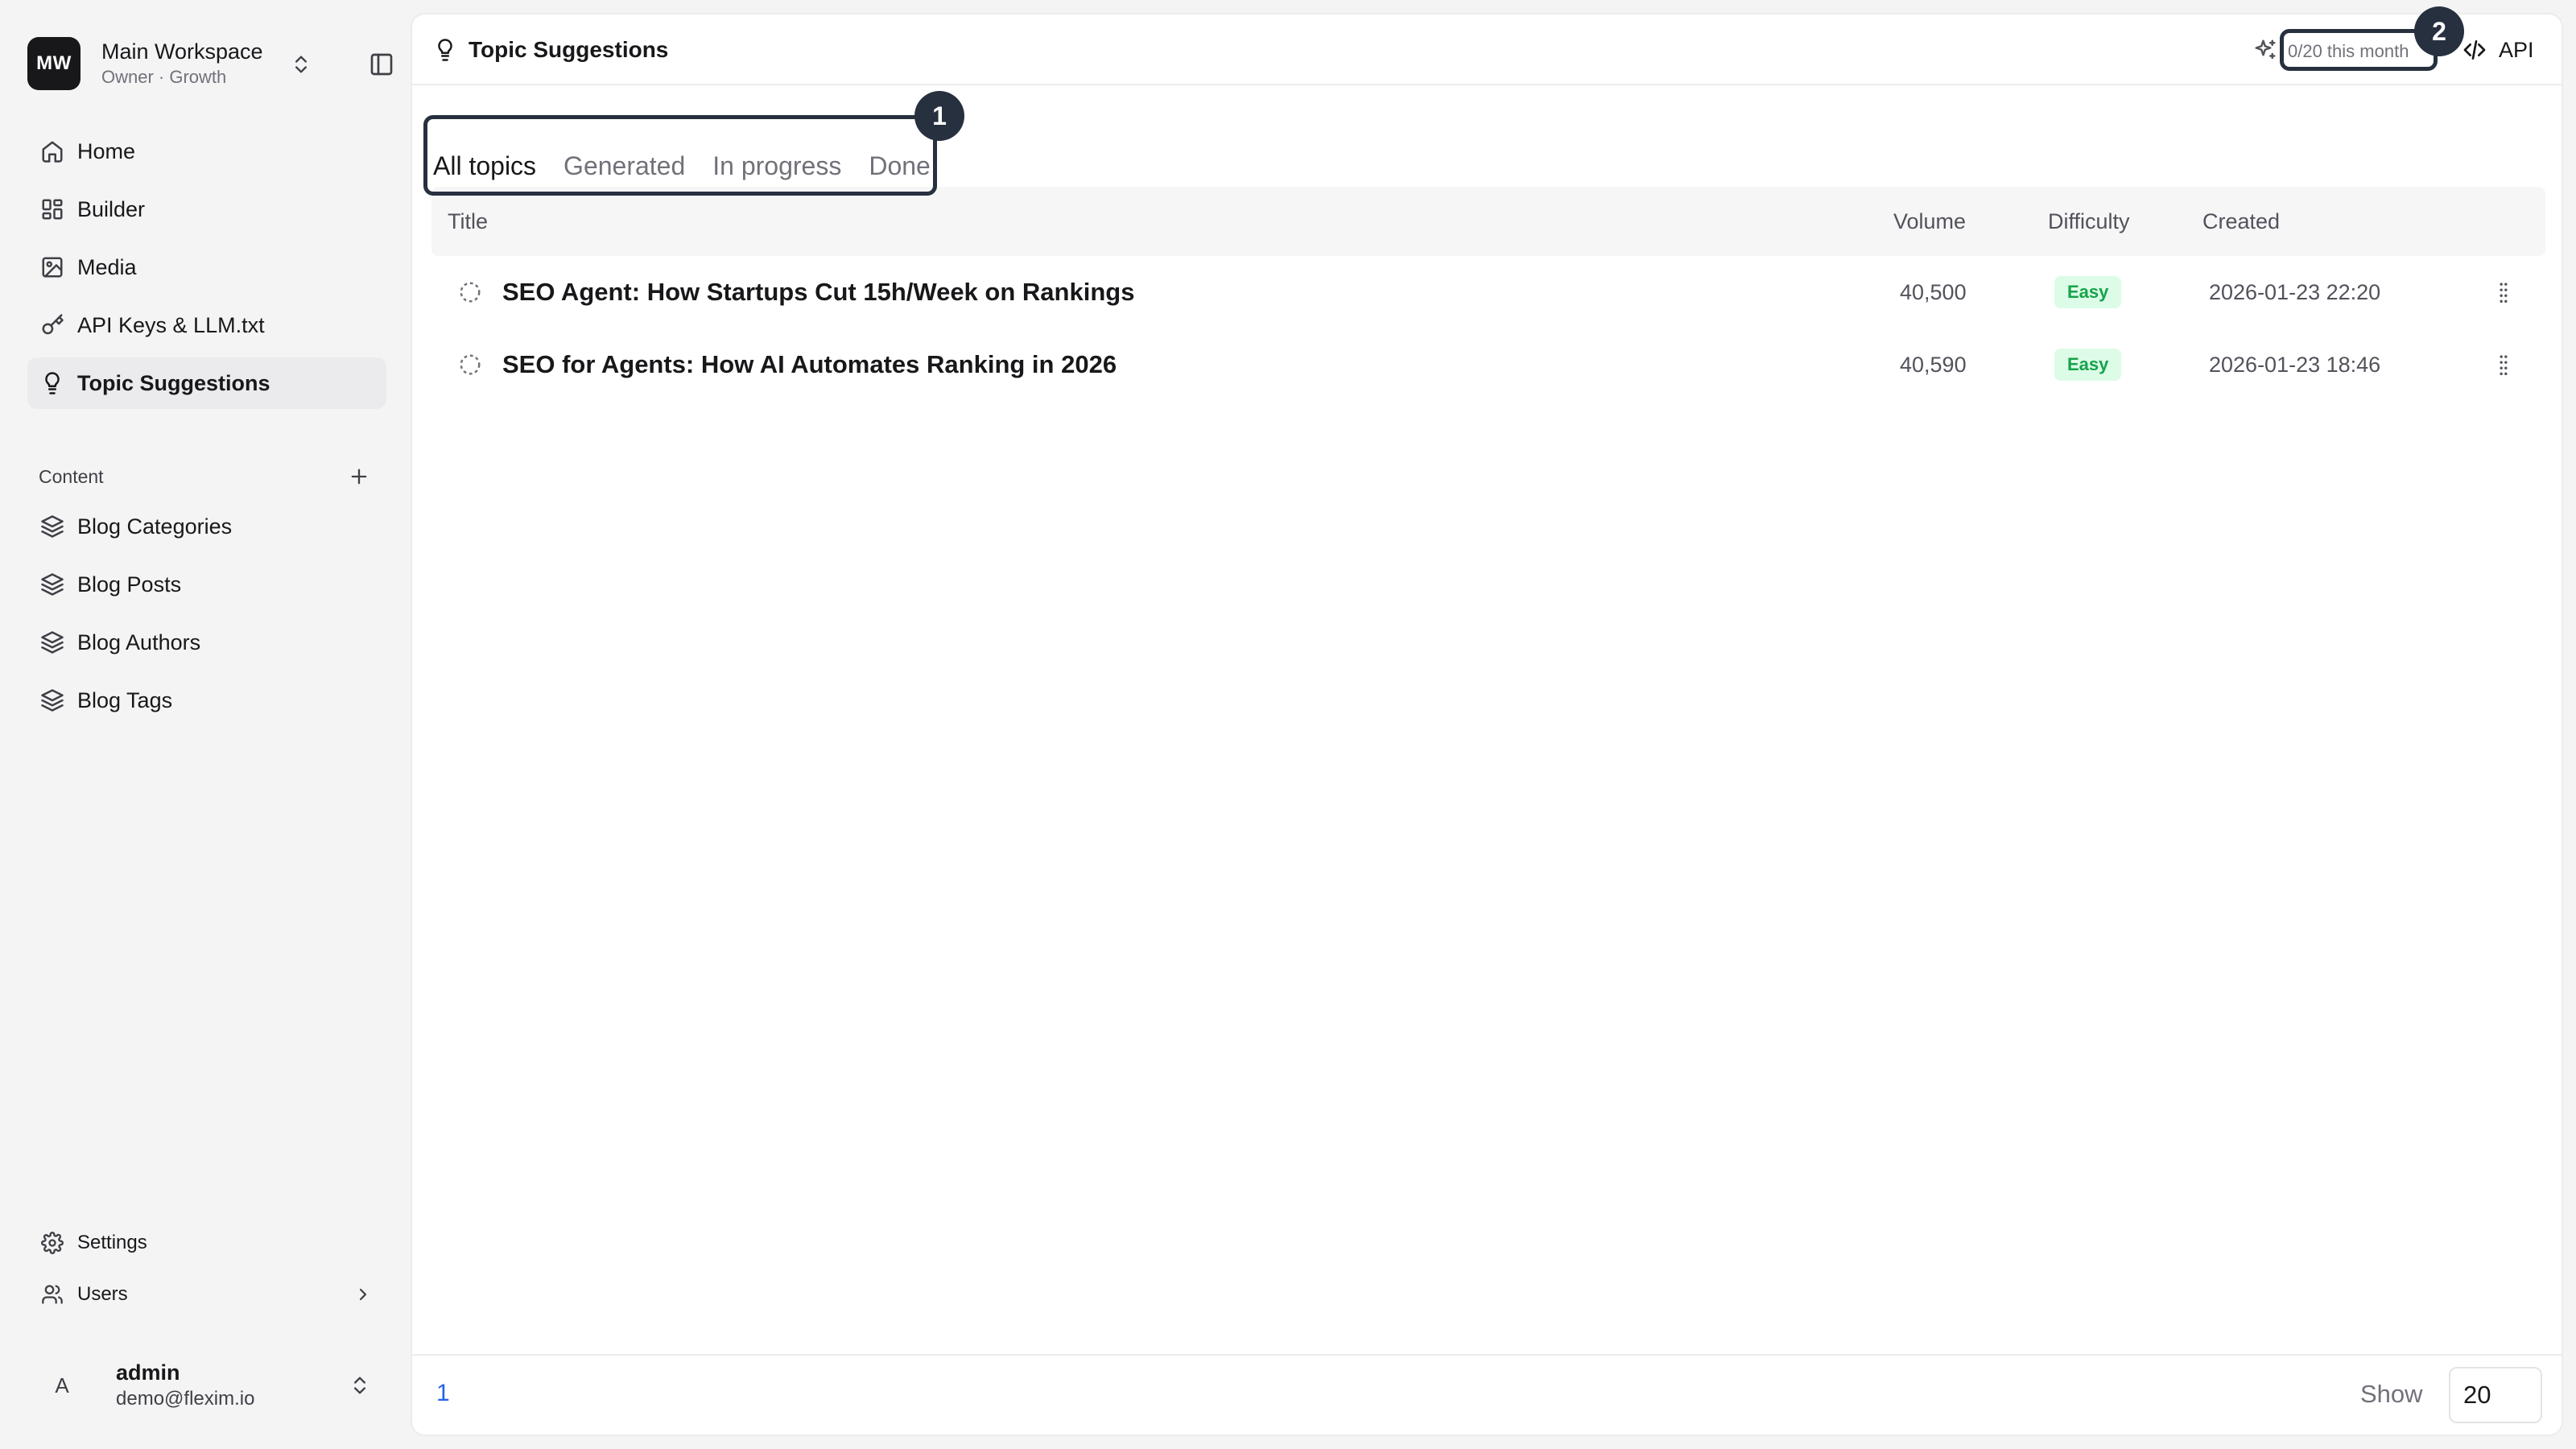  I want to click on column-header-title: Title, so click(1162, 221).